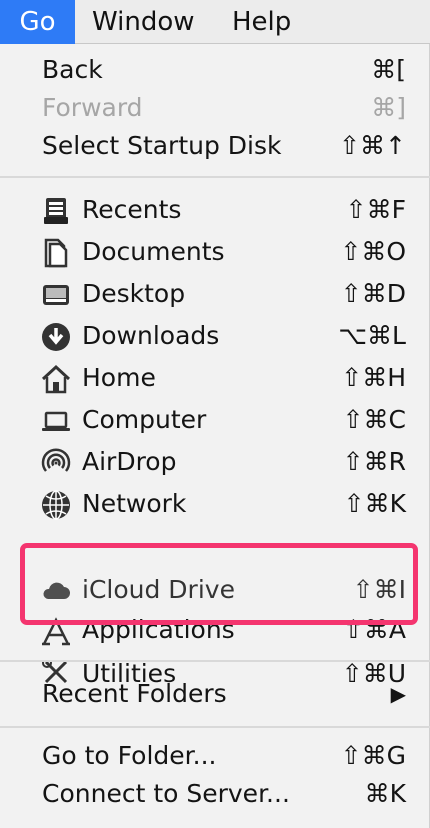 This screenshot has height=828, width=430. Describe the element at coordinates (215, 504) in the screenshot. I see `menu-item-network: Network ⇧⌘K` at that location.